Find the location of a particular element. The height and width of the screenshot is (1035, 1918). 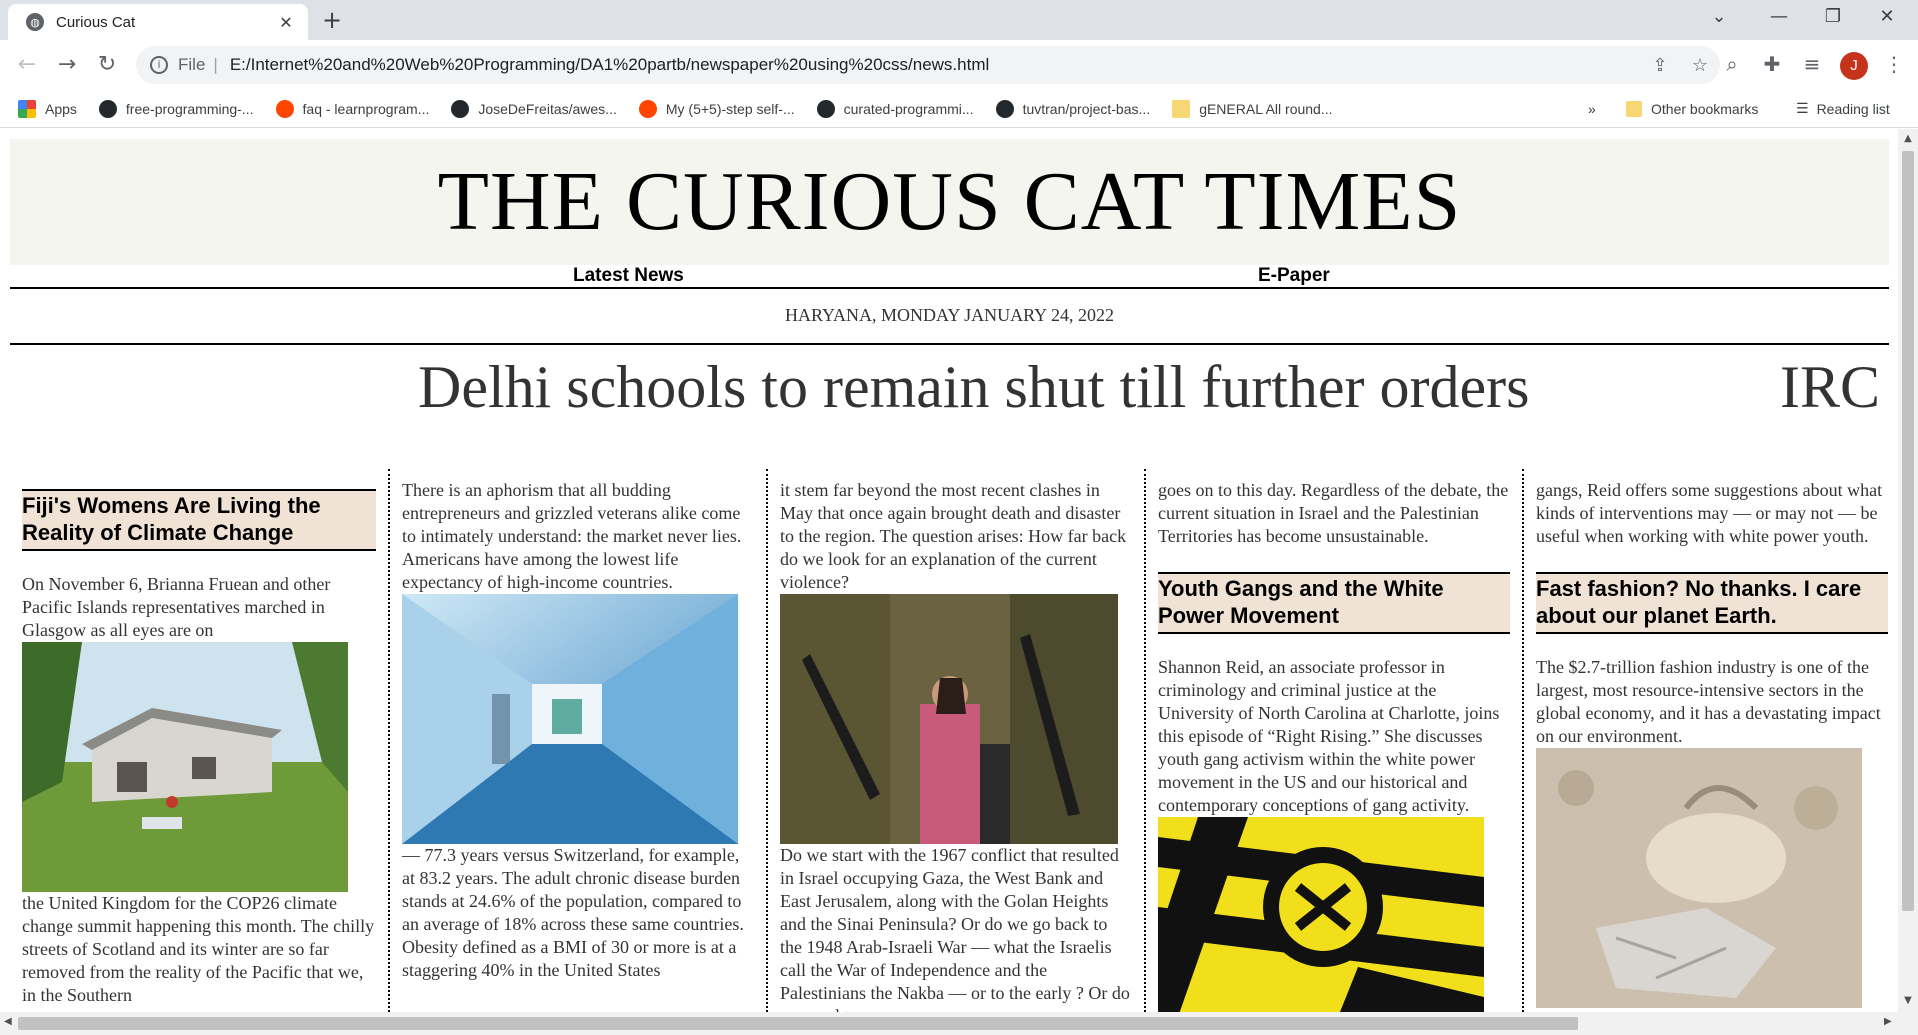

reading-list: ☰ Reading list is located at coordinates (1843, 109).